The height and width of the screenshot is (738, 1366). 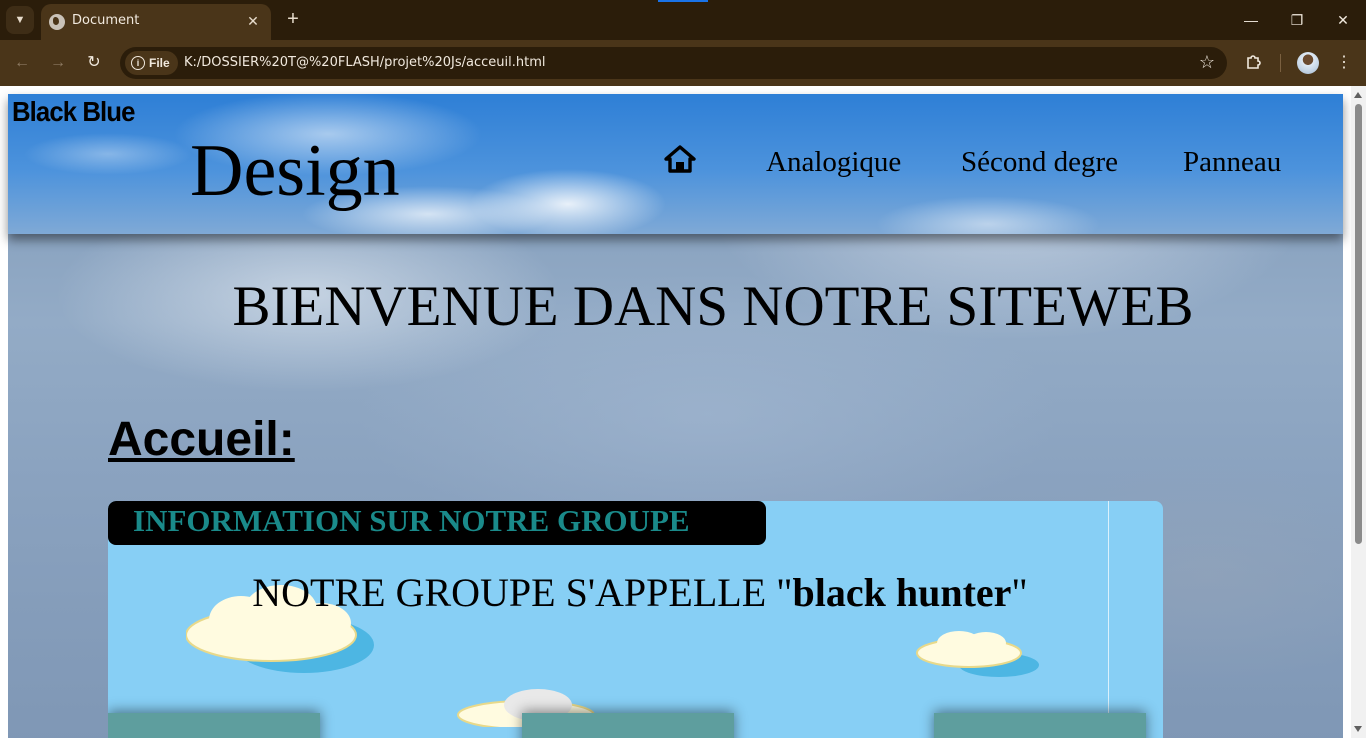 What do you see at coordinates (1108, 619) in the screenshot?
I see `card-divider` at bounding box center [1108, 619].